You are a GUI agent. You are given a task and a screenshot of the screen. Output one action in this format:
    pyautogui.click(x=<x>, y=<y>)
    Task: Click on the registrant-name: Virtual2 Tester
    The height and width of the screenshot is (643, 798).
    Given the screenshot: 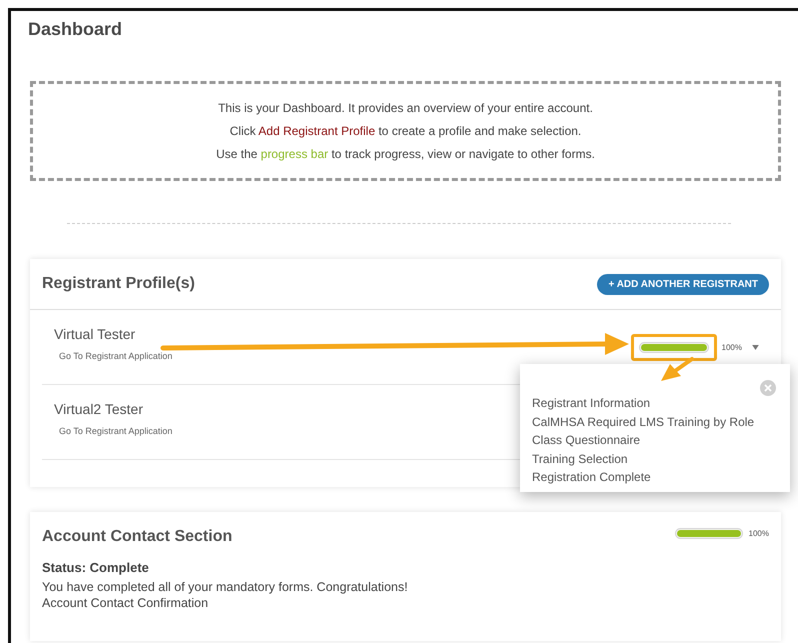 What is the action you would take?
    pyautogui.click(x=99, y=409)
    